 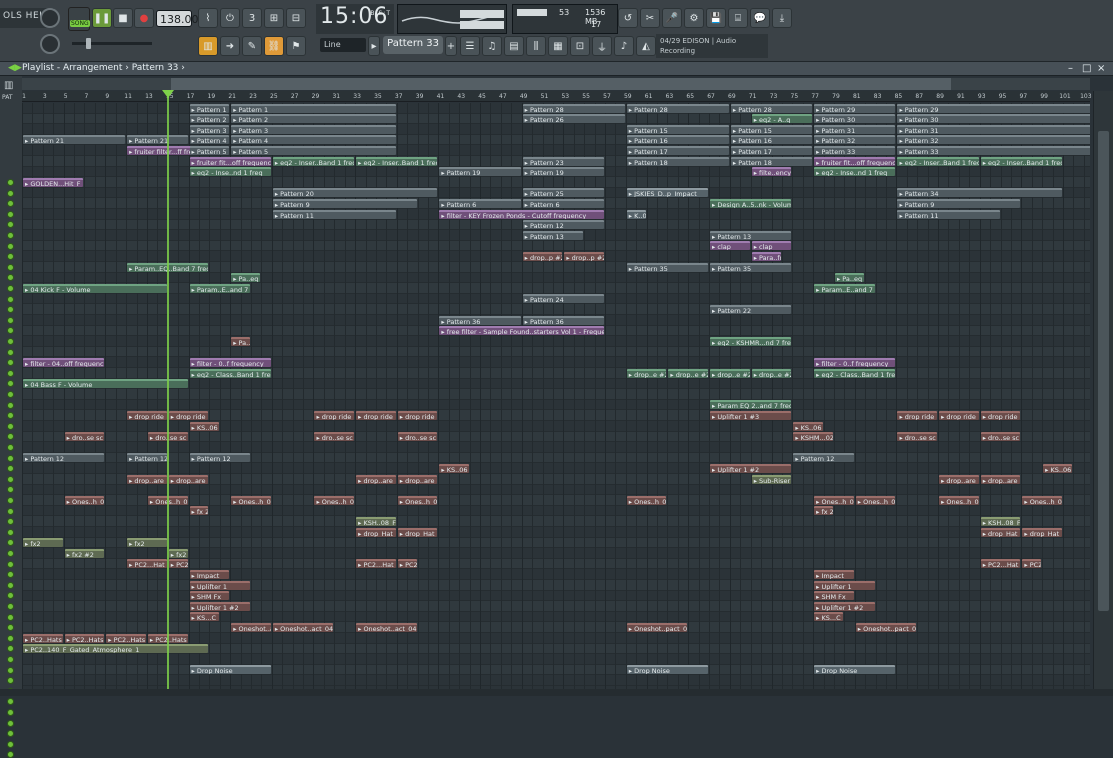 I want to click on playlist-clip: ▸ eq2 - Inser..Band 1 freq, so click(x=938, y=161).